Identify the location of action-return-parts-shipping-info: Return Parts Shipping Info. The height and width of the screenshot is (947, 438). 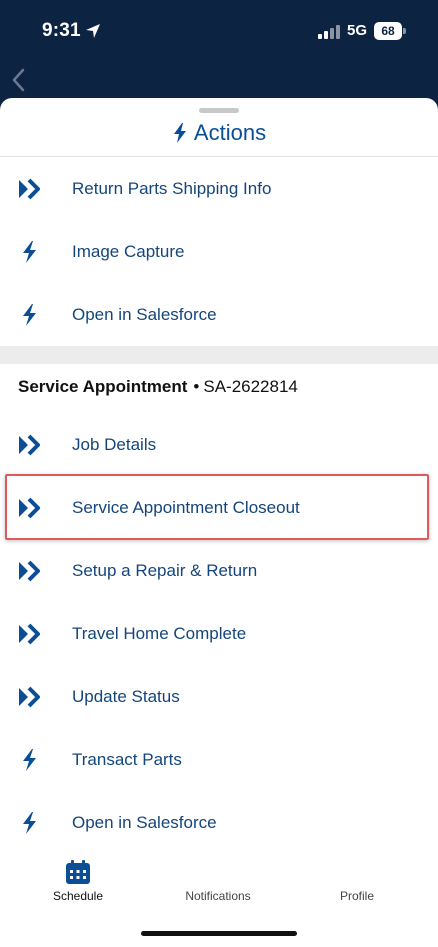
(219, 188).